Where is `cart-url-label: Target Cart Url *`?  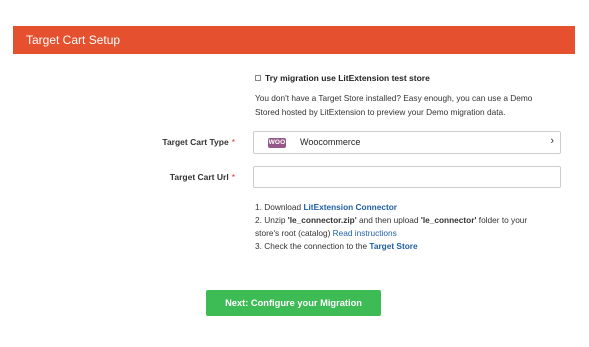 cart-url-label: Target Cart Url * is located at coordinates (121, 177).